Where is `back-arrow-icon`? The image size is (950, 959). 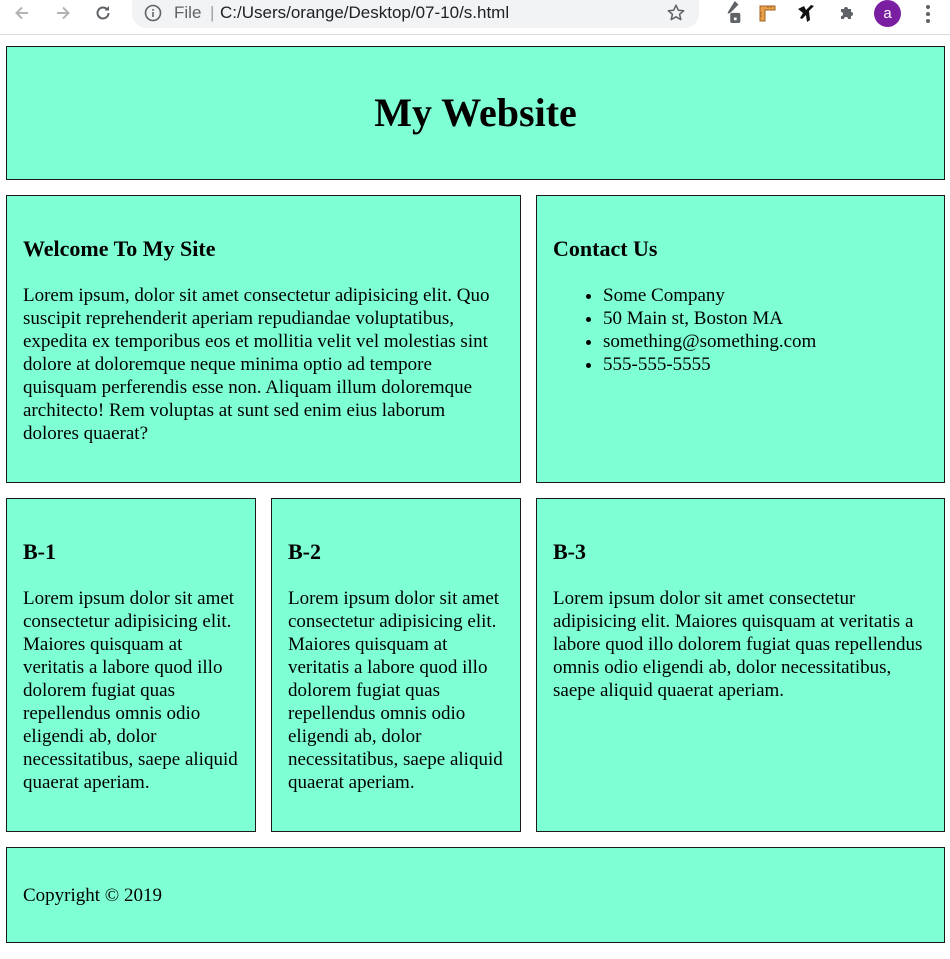 back-arrow-icon is located at coordinates (21, 13).